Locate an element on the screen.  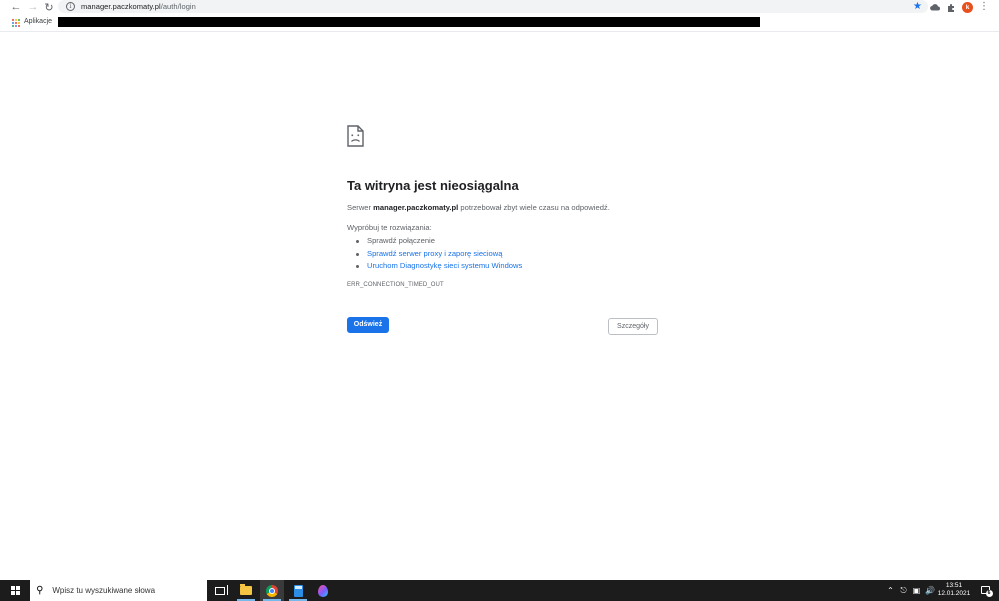
chrome-icon is located at coordinates (272, 590).